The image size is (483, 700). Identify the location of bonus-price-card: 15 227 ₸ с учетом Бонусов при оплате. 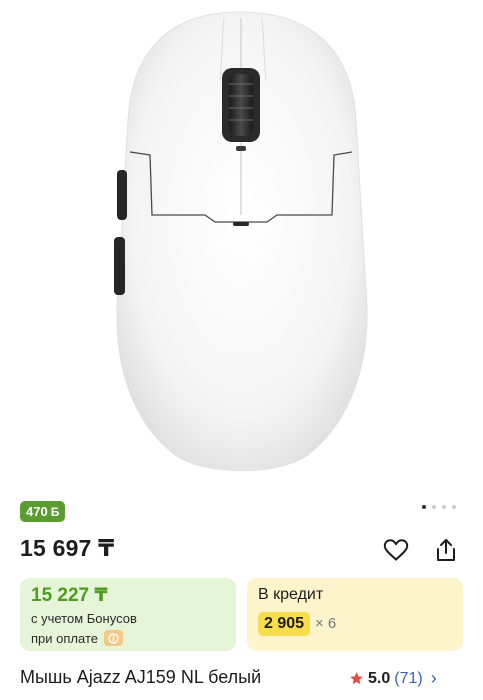
(128, 614).